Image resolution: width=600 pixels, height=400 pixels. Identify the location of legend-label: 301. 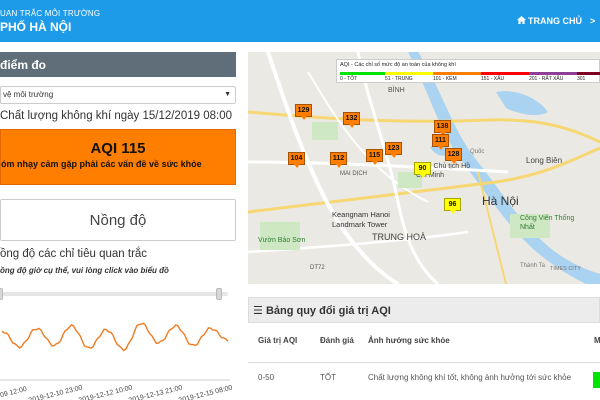
(581, 79).